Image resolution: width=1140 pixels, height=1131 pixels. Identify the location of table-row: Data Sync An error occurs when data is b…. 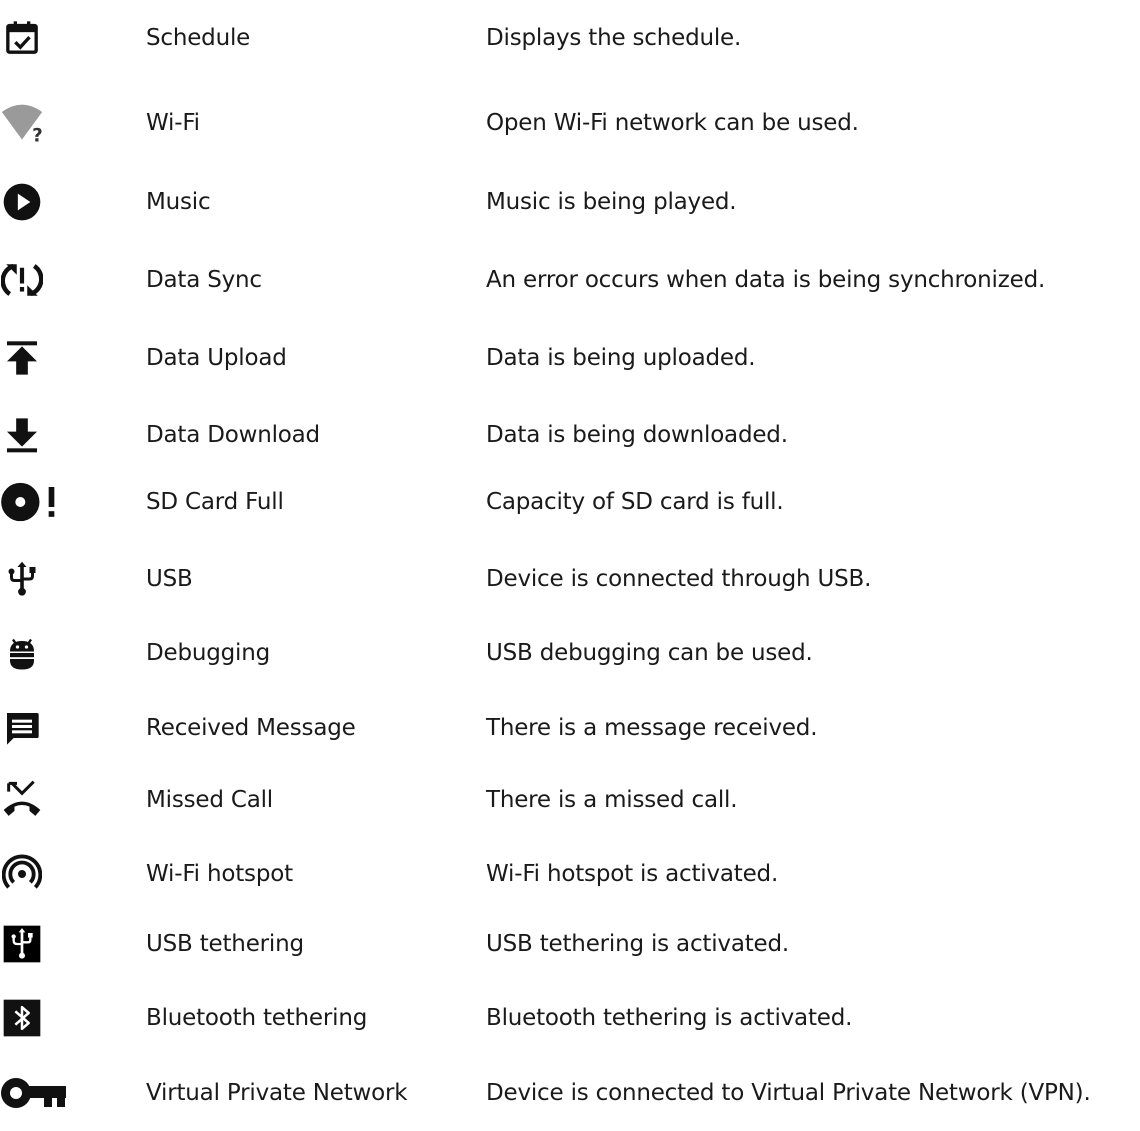
(570, 288).